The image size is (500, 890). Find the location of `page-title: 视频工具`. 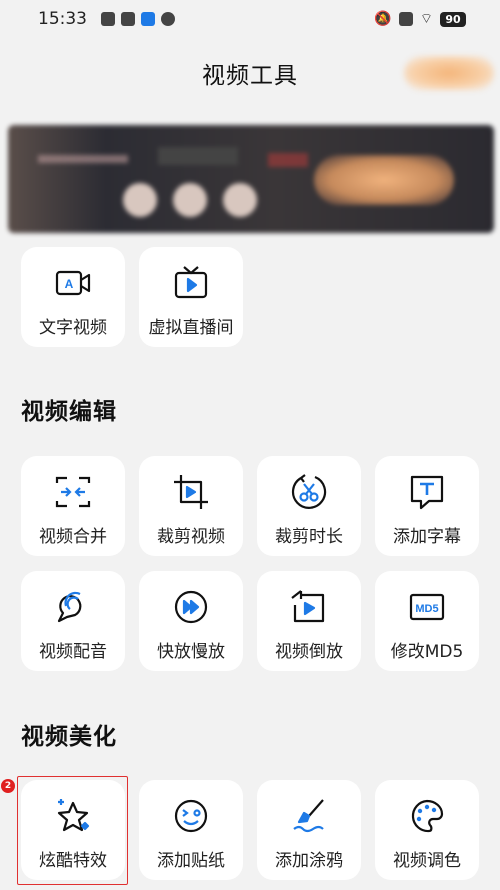

page-title: 视频工具 is located at coordinates (250, 76).